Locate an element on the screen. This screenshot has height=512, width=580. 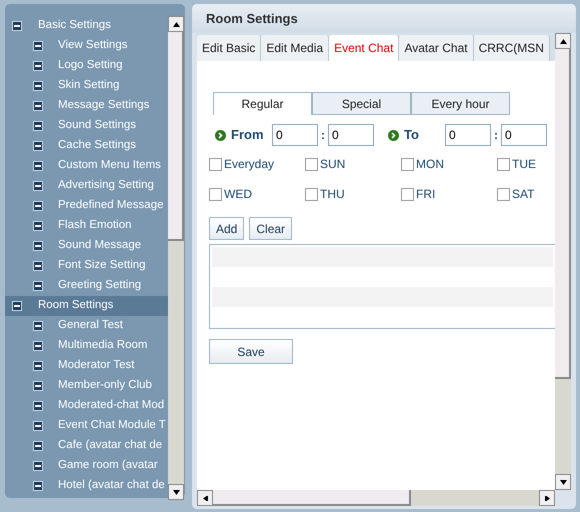
time-label: From is located at coordinates (247, 135).